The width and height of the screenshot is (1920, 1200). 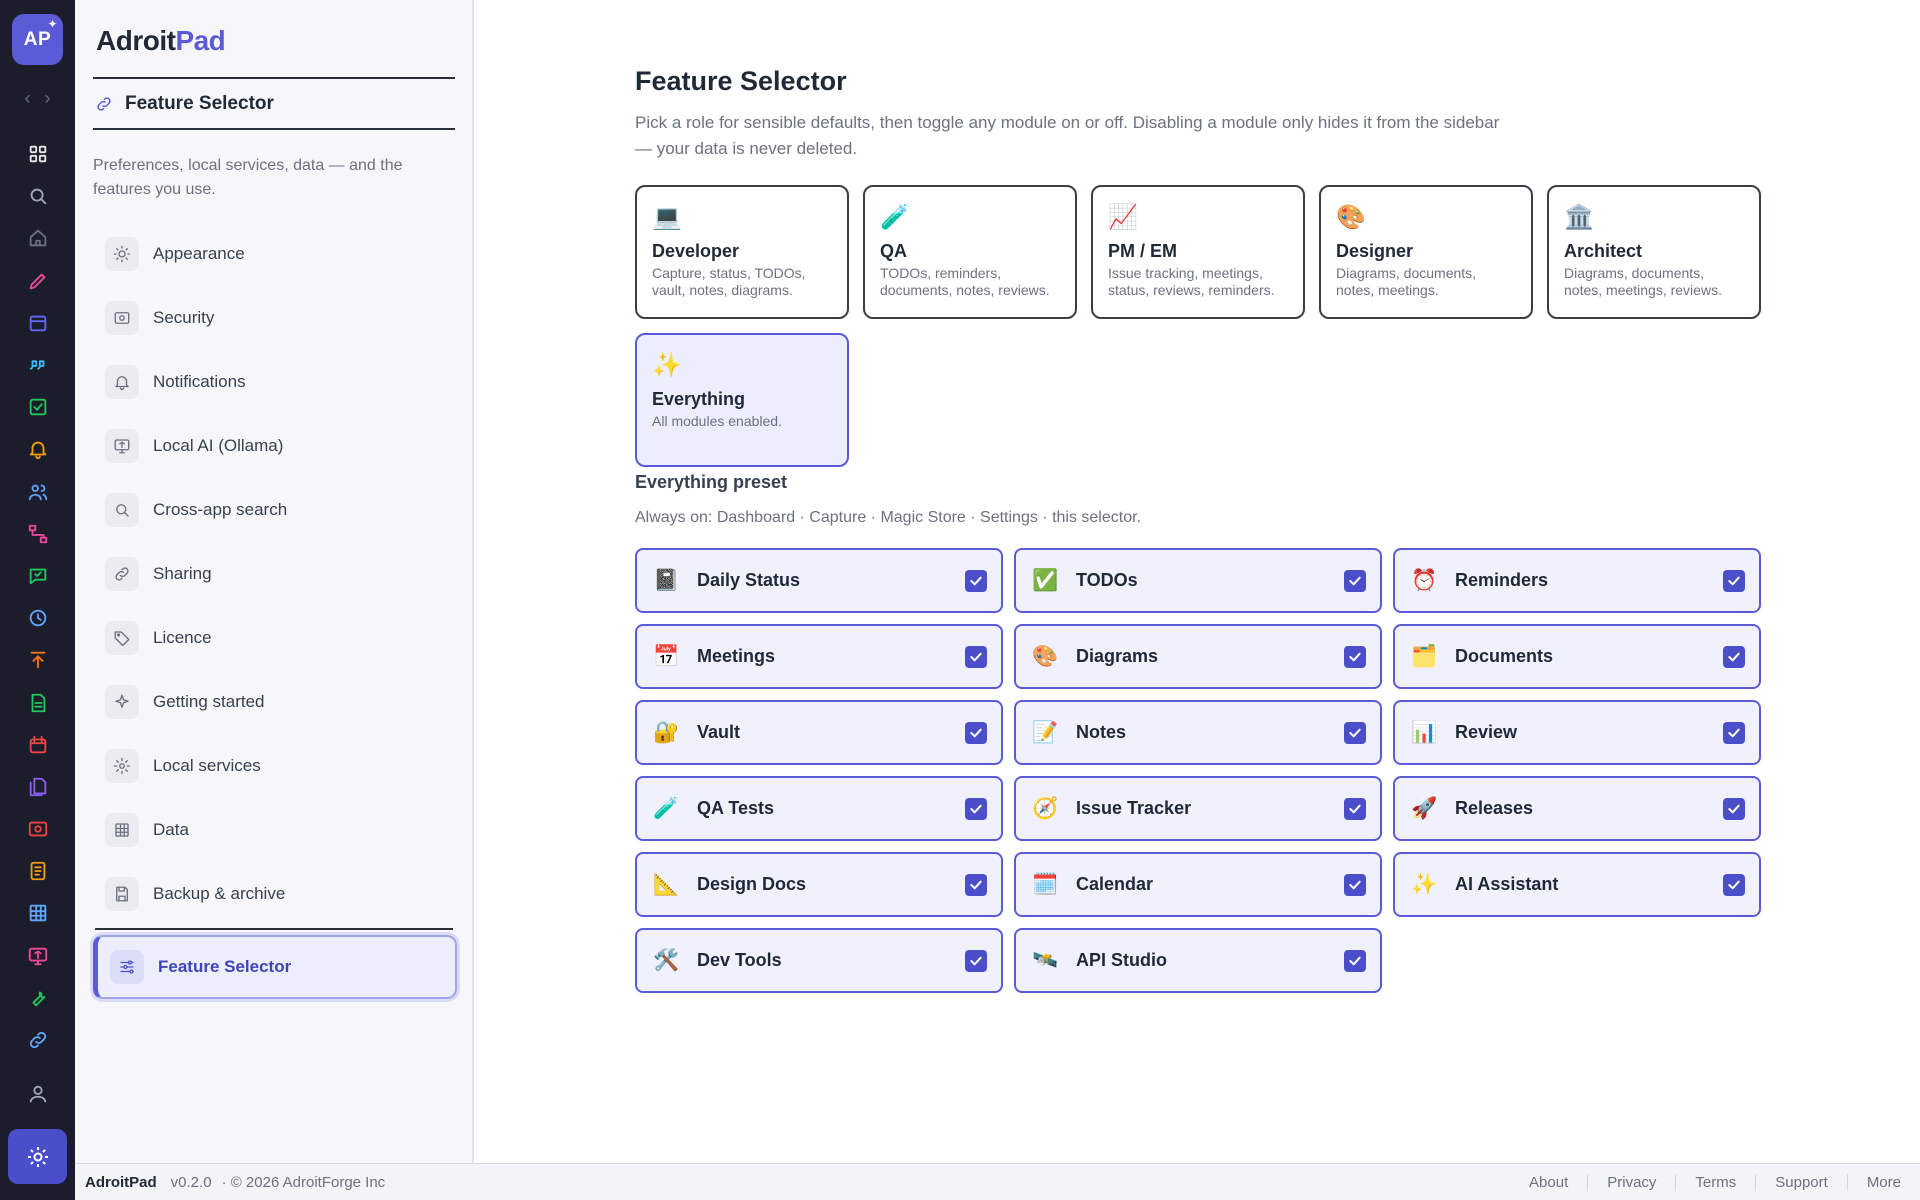 I want to click on role-emoji-icon: 📈, so click(x=1123, y=217).